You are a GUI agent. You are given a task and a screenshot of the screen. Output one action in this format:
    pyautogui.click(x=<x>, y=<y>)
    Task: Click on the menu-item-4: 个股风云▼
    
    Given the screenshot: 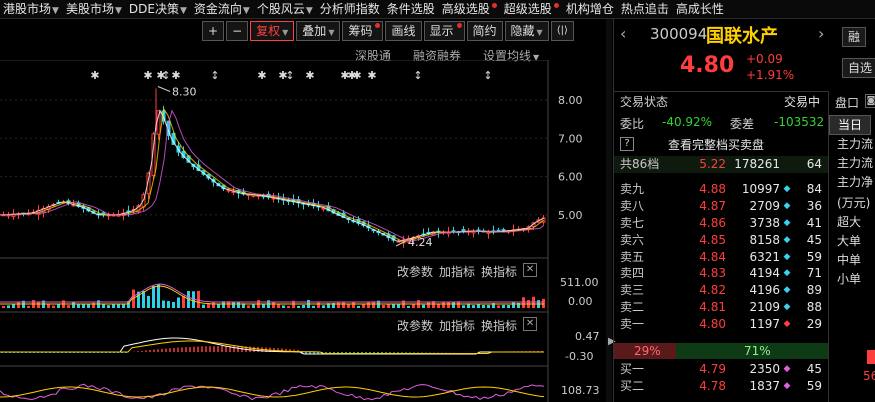 What is the action you would take?
    pyautogui.click(x=285, y=9)
    